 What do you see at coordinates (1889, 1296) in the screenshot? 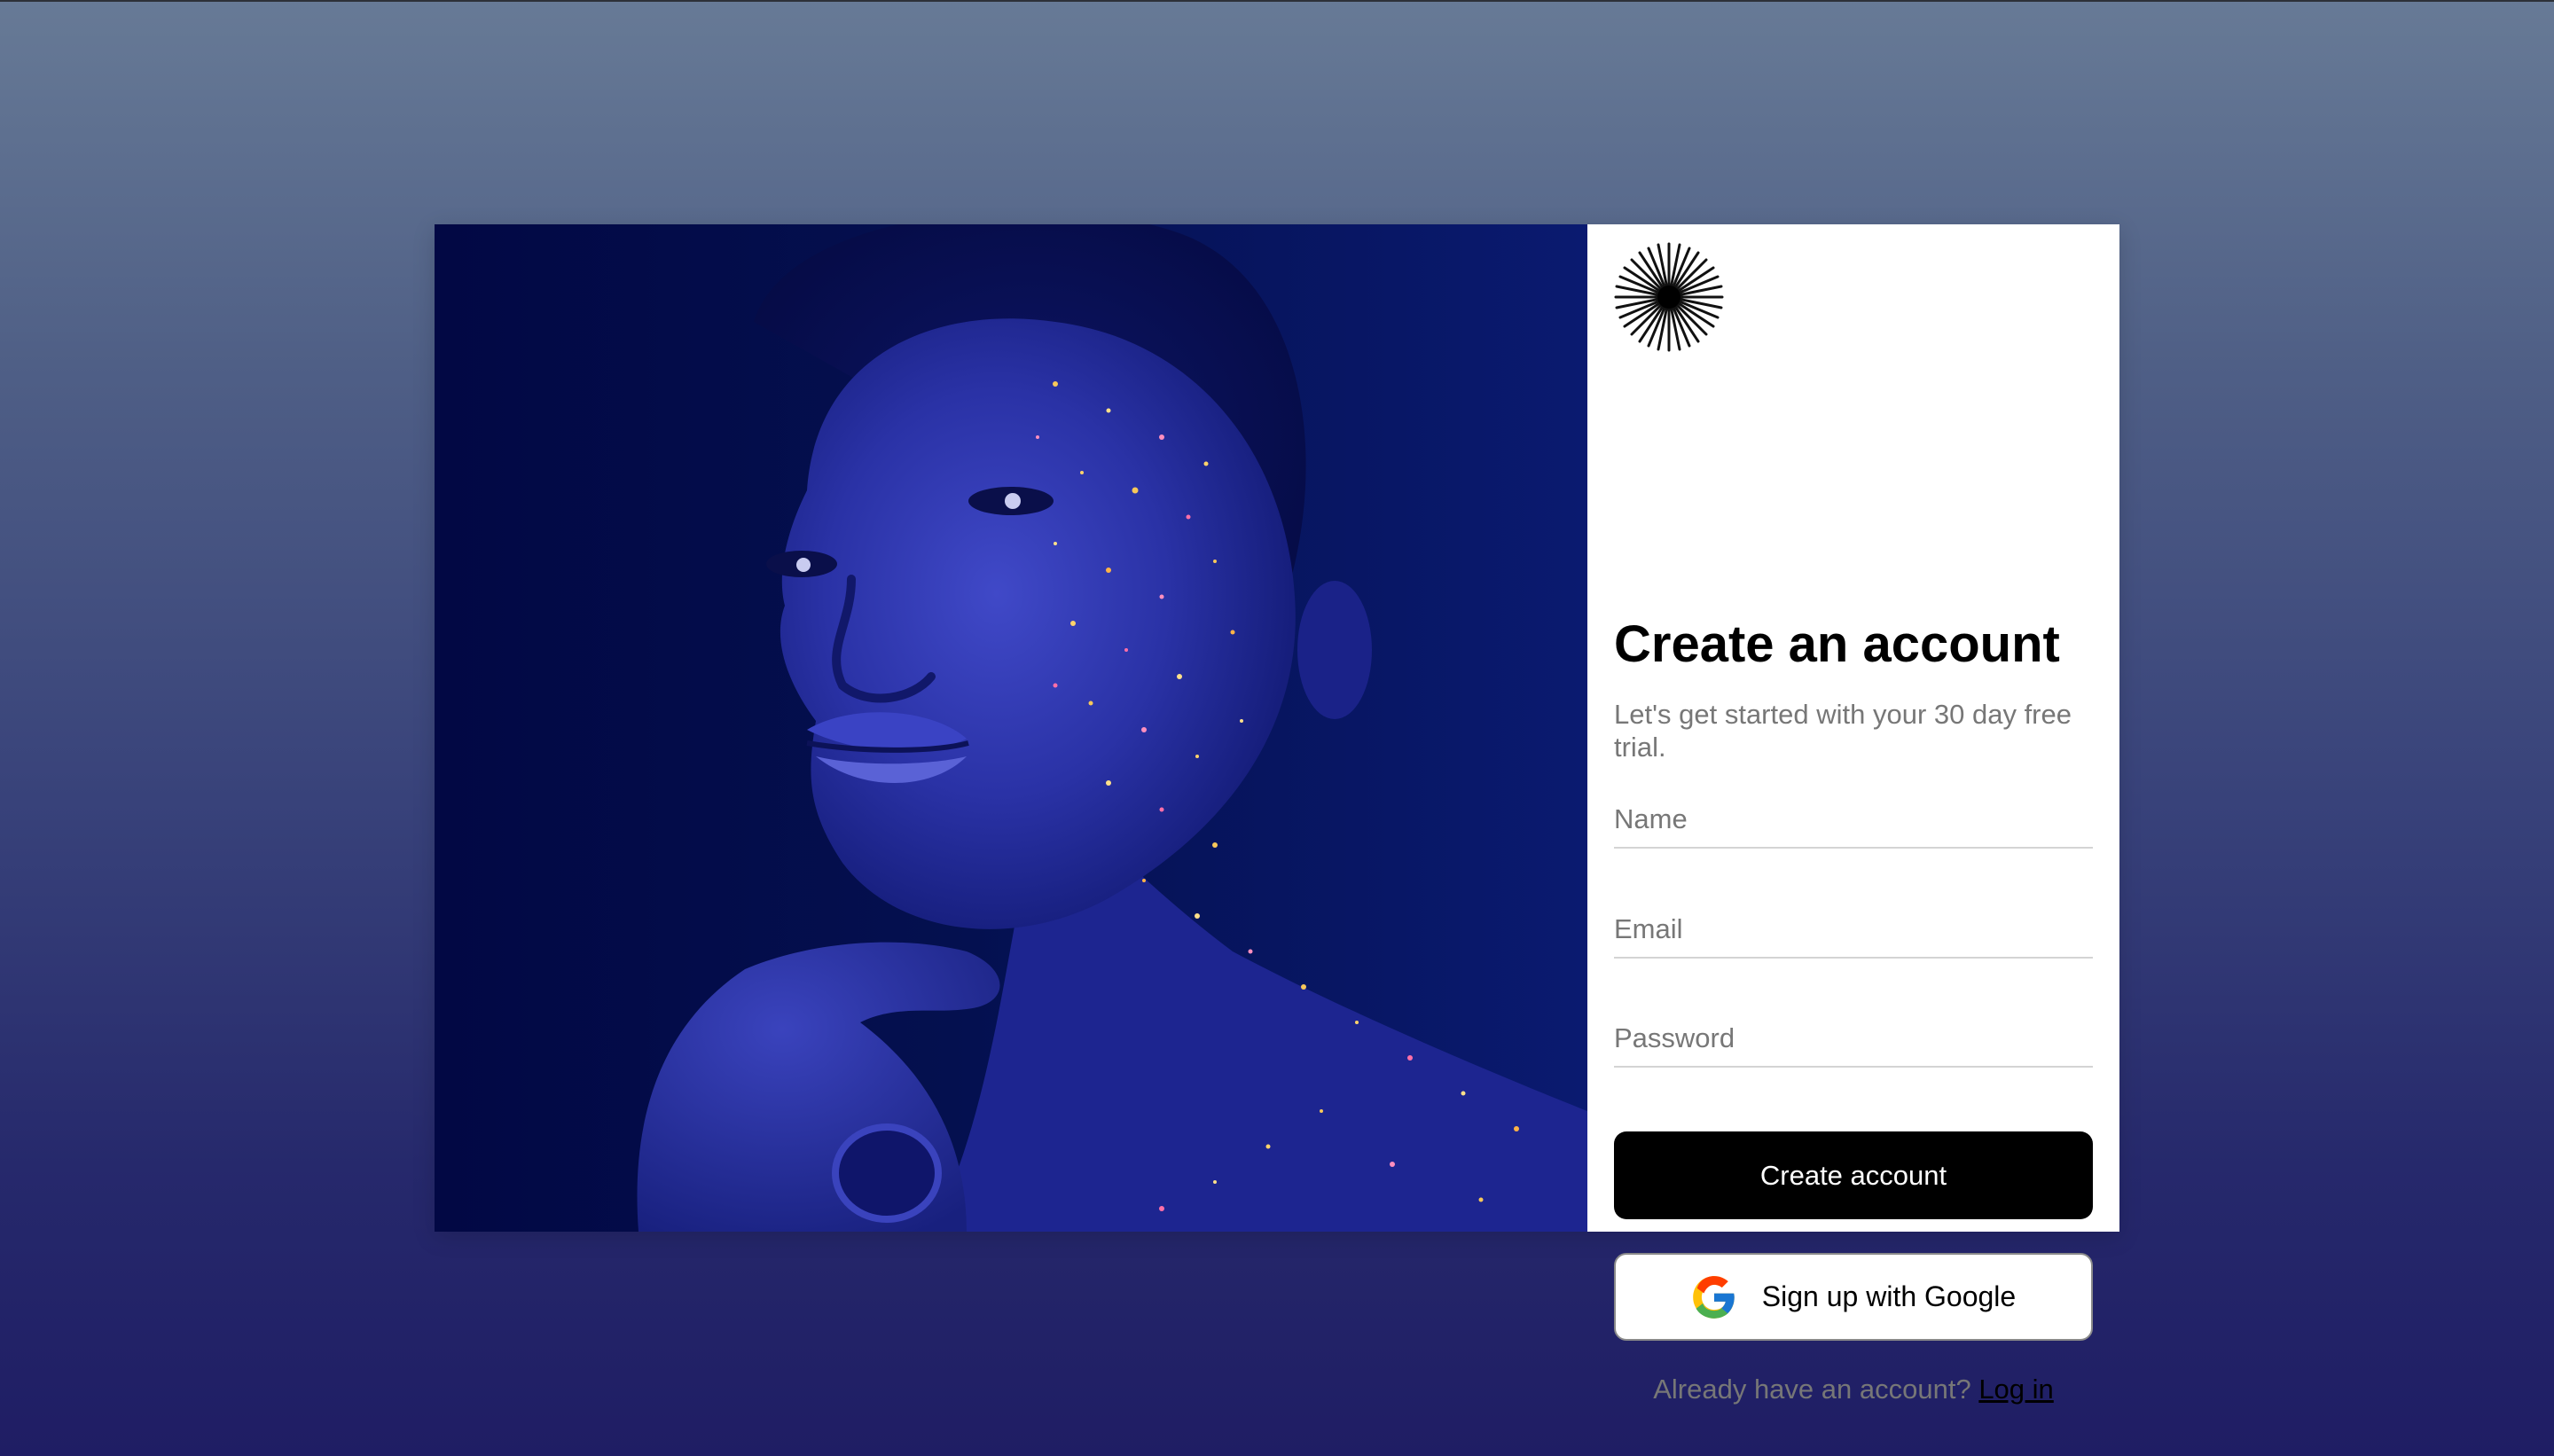
I see `google-signup-label: Sign up with Google` at bounding box center [1889, 1296].